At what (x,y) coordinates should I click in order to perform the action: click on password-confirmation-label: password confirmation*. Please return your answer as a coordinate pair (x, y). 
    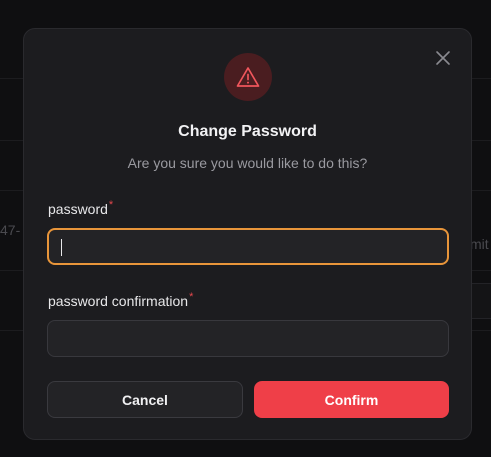
    Looking at the image, I should click on (121, 300).